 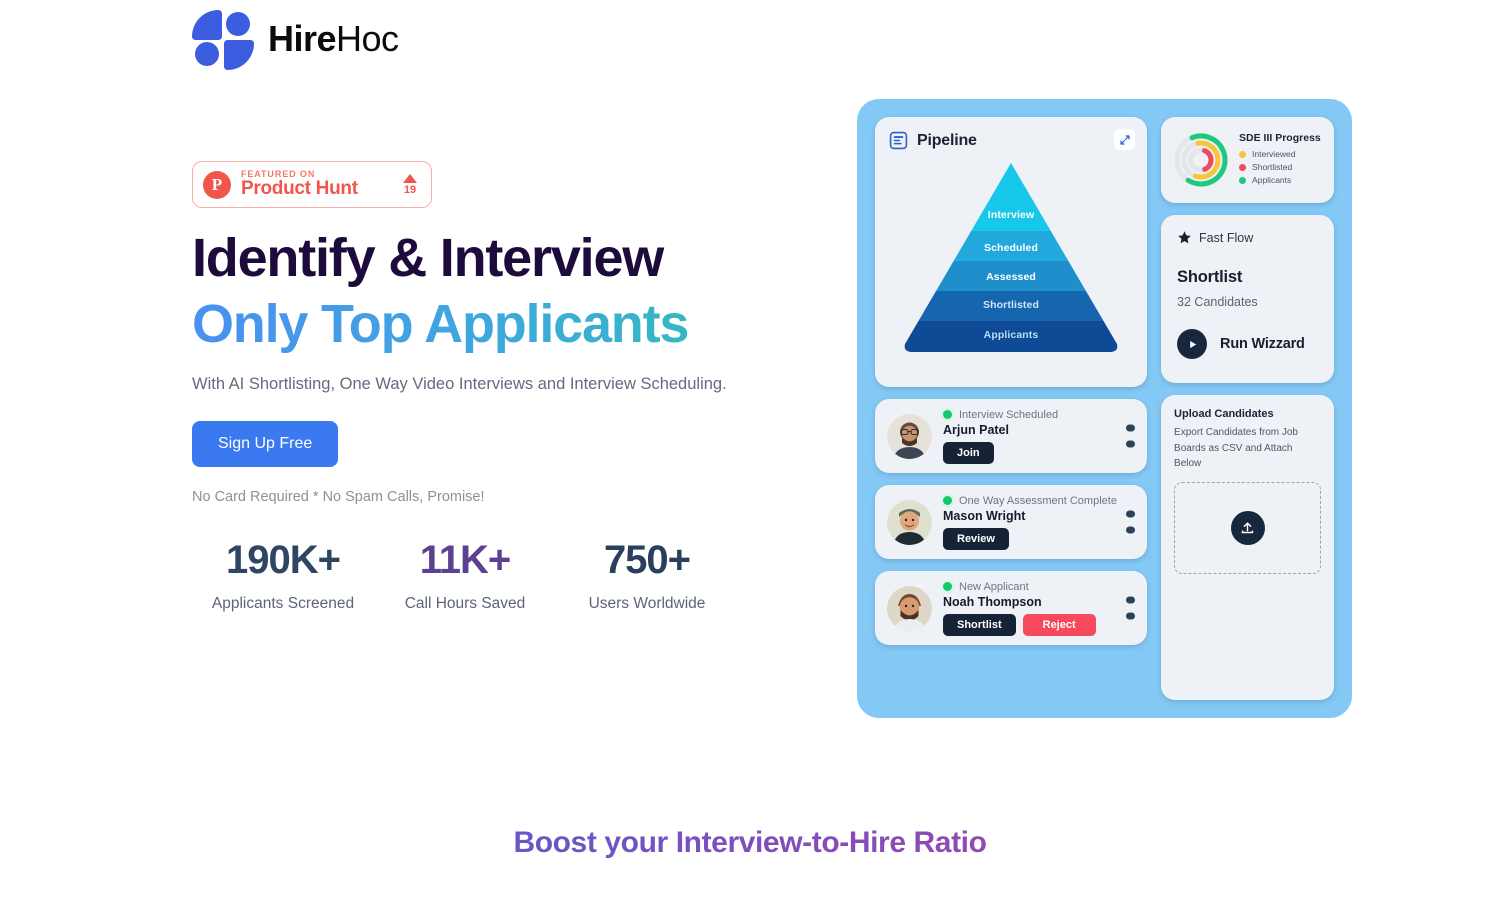 I want to click on logo-quarter-top-left, so click(x=207, y=25).